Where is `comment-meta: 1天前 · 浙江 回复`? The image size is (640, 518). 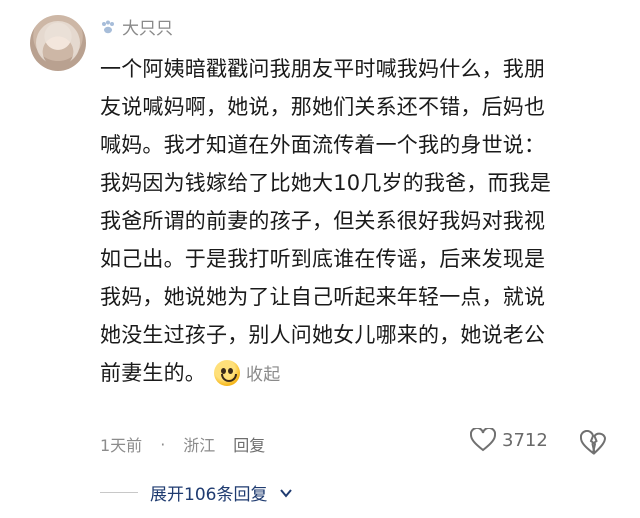
comment-meta: 1天前 · 浙江 回复 is located at coordinates (182, 444).